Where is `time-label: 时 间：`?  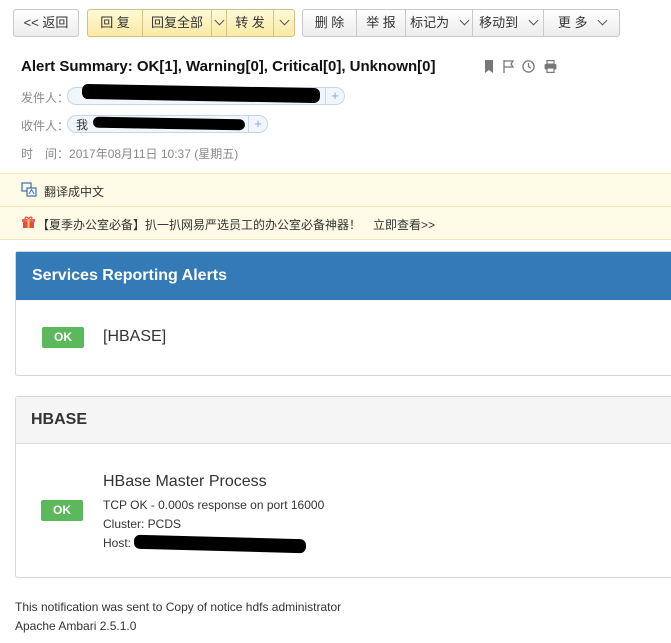 time-label: 时 间： is located at coordinates (45, 154).